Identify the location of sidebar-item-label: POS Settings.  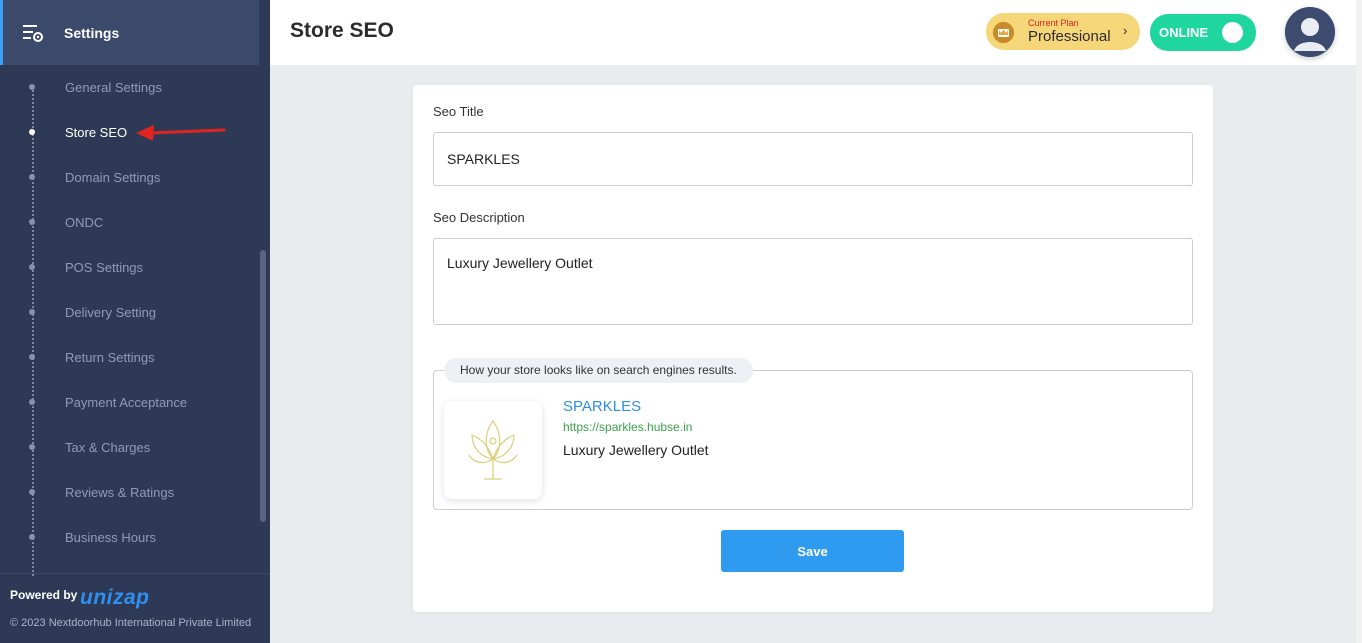
(104, 267).